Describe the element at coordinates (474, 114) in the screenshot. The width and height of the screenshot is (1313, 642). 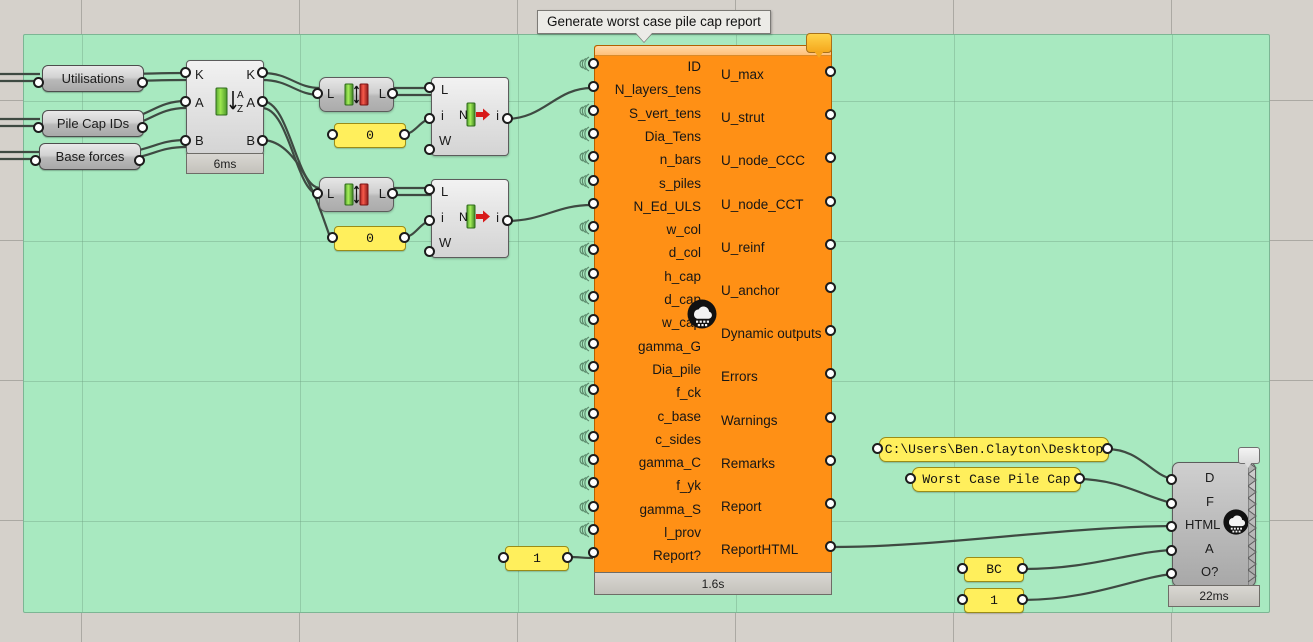
I see `list-item-icon: N` at that location.